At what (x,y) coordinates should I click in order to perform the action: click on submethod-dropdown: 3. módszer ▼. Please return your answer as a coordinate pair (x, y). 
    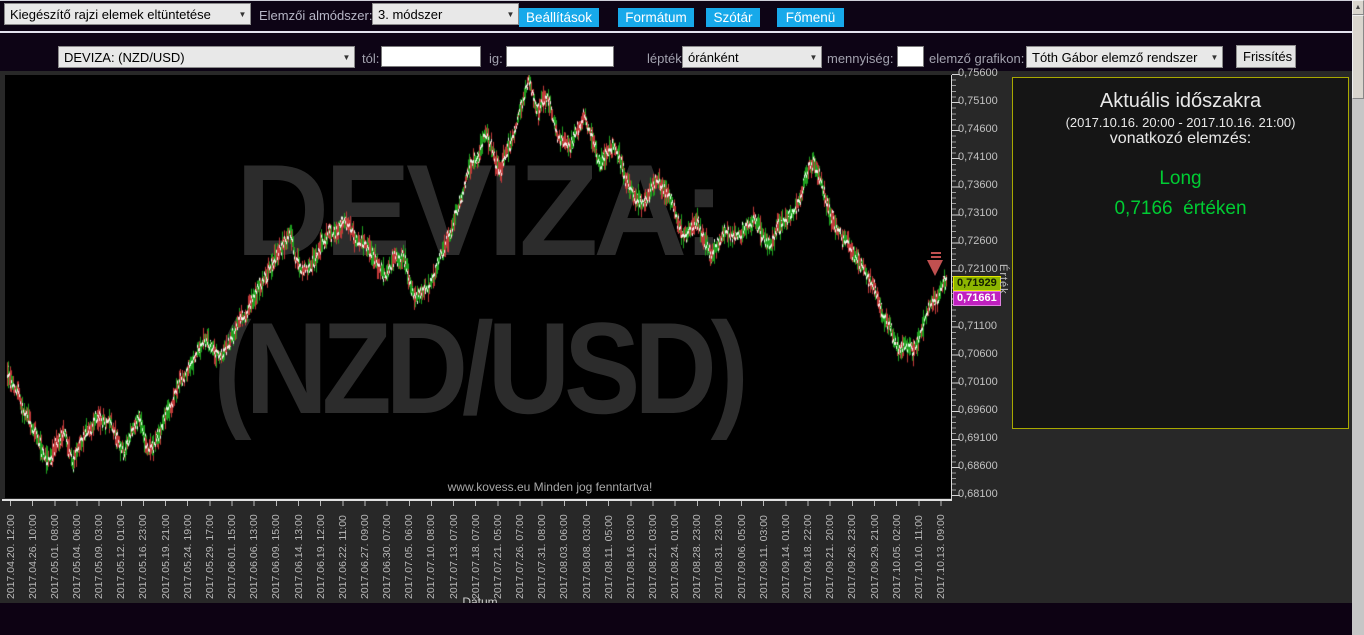
    Looking at the image, I should click on (445, 14).